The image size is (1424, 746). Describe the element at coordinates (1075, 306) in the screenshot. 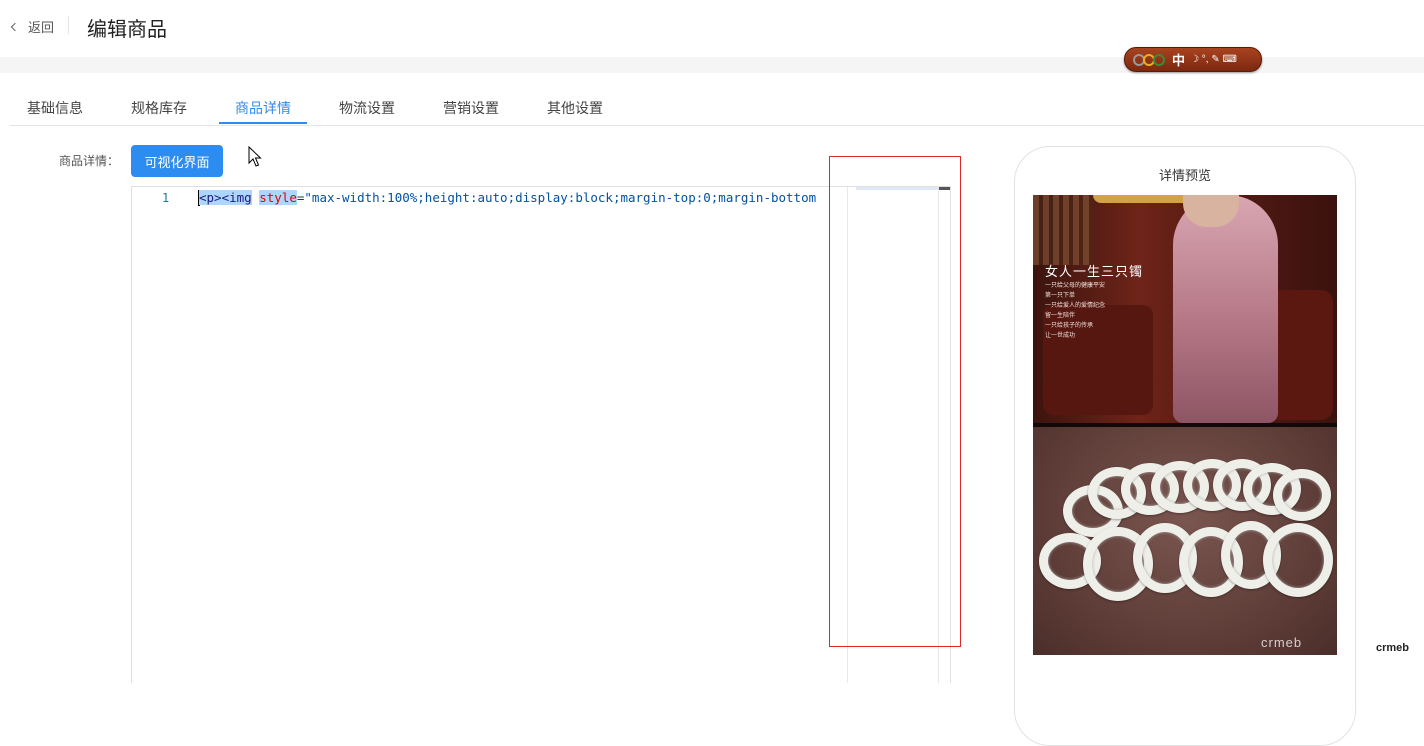

I see `promo-line: 一只给爱人的爱情纪念` at that location.